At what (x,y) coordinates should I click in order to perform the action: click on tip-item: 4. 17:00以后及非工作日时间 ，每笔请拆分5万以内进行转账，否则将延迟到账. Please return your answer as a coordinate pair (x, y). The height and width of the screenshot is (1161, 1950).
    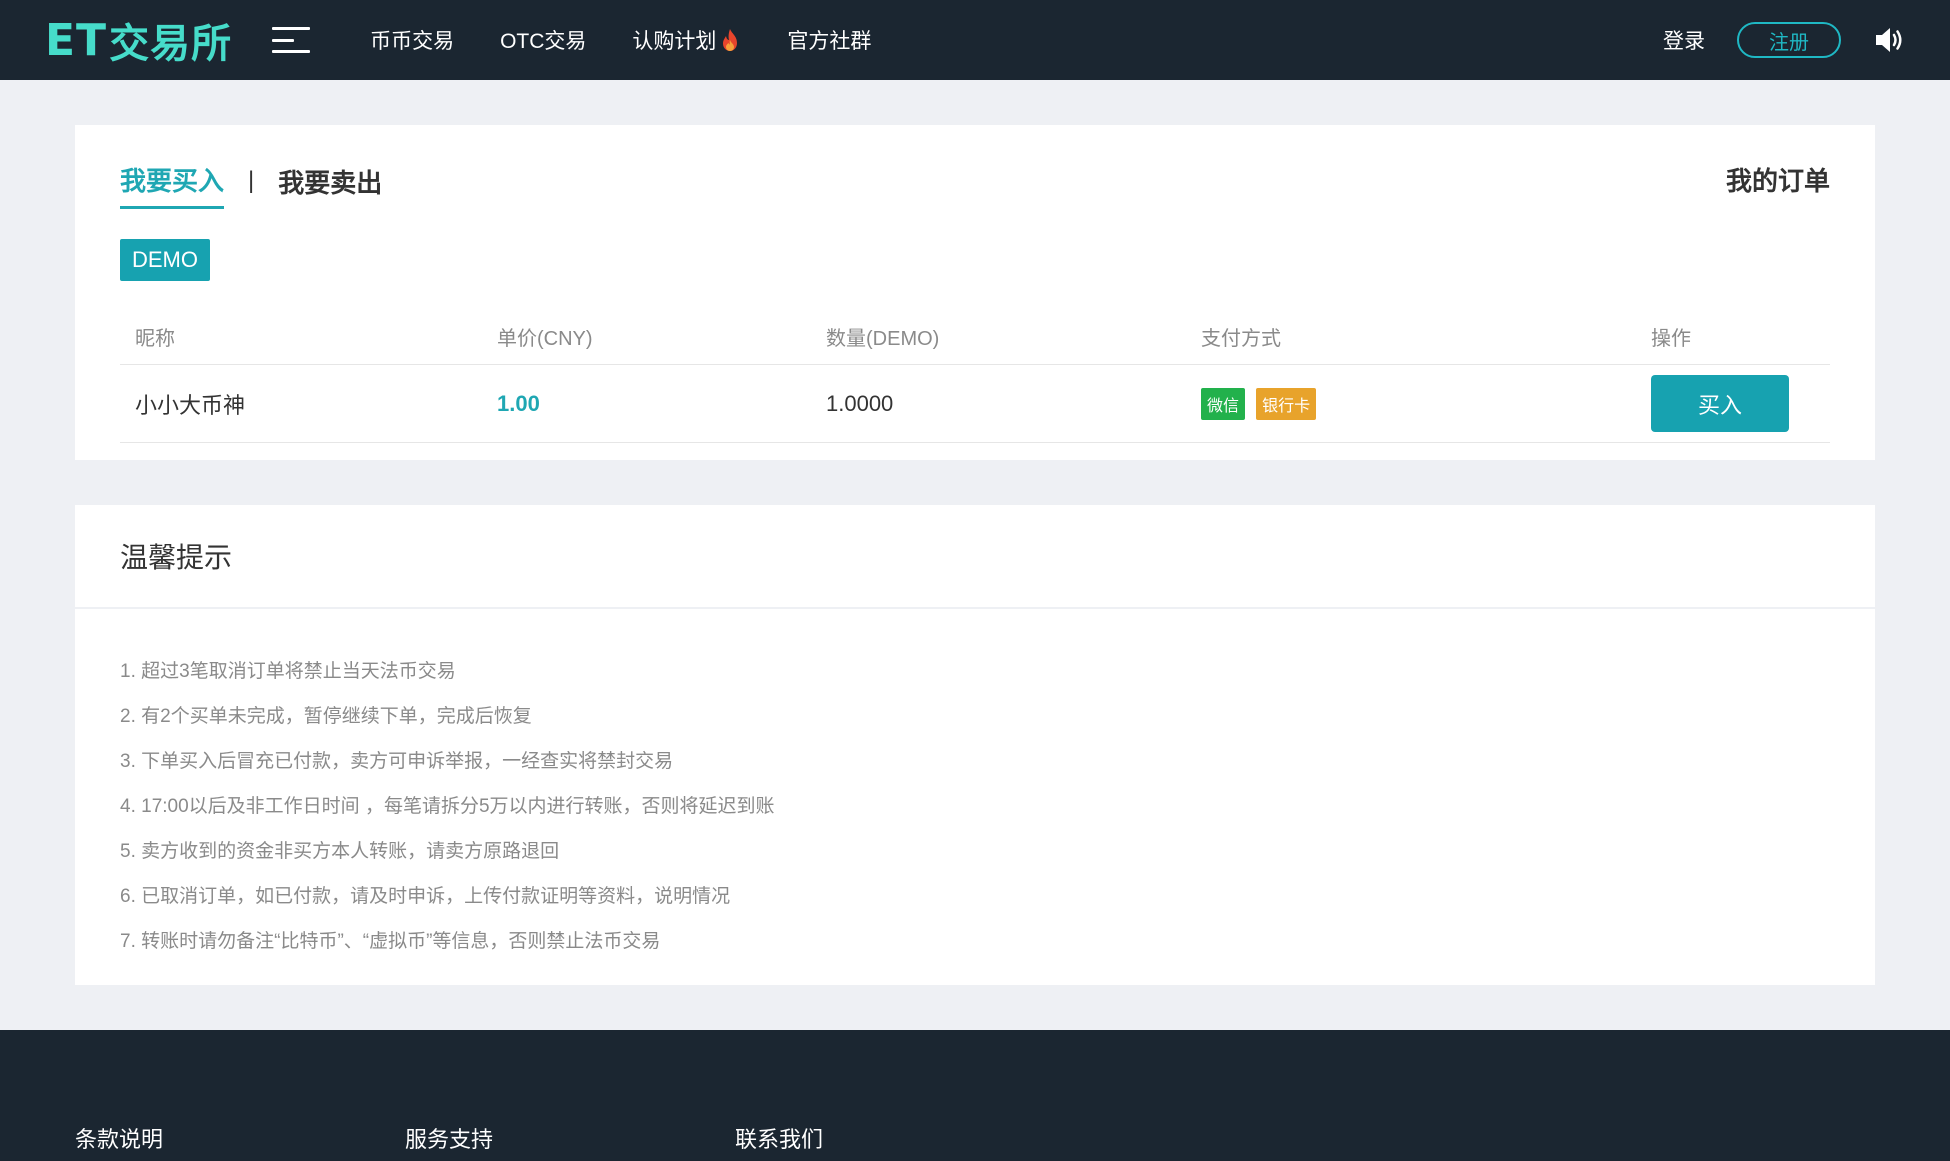
    Looking at the image, I should click on (447, 806).